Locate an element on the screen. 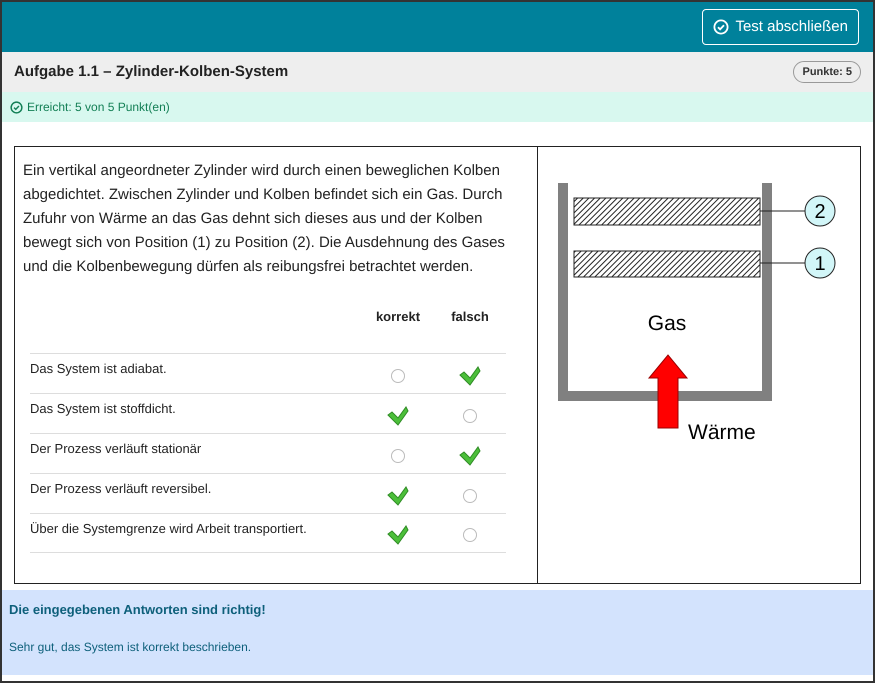  points-badge: Punkte: 5 is located at coordinates (827, 72).